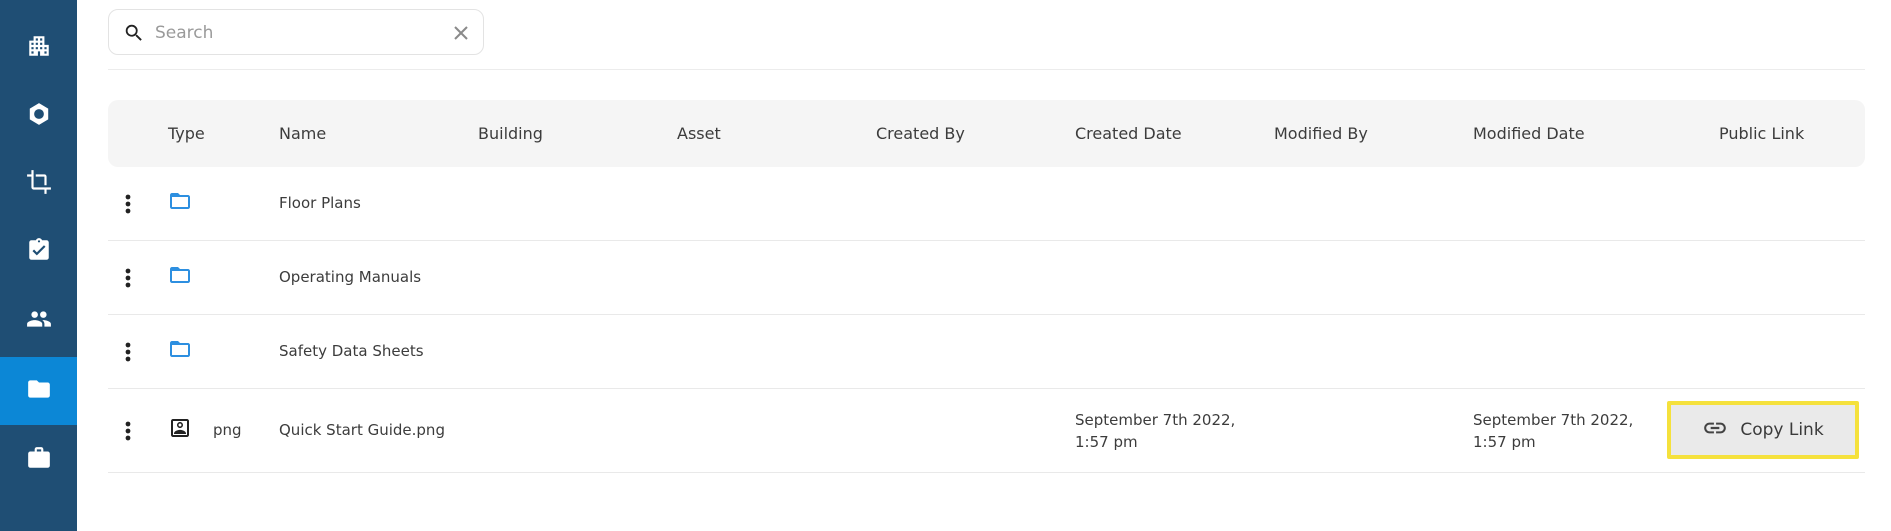 The width and height of the screenshot is (1891, 531). I want to click on row-name: Safety Data Sheets, so click(351, 351).